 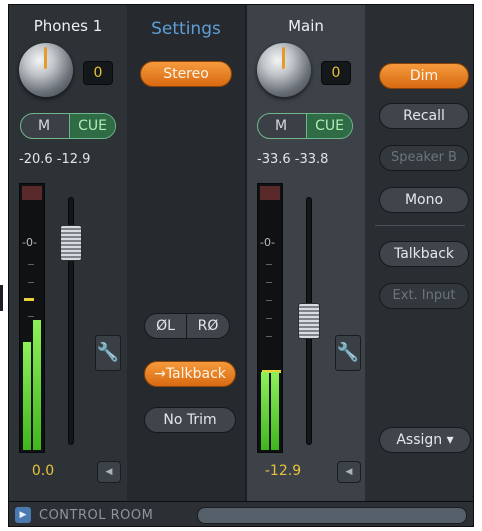 I want to click on main-cue-button: CUE, so click(x=329, y=126).